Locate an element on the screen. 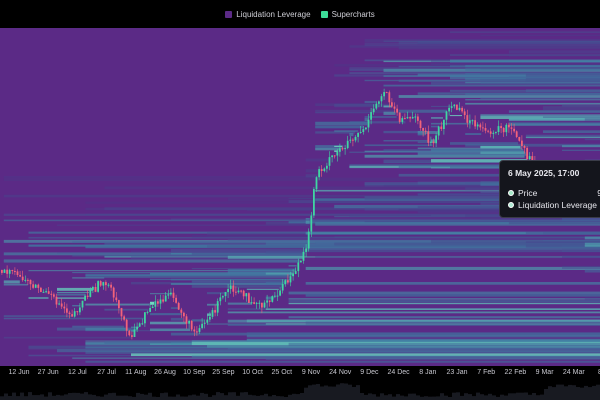 This screenshot has width=600, height=400. legend-item-supercharts: Supercharts is located at coordinates (347, 14).